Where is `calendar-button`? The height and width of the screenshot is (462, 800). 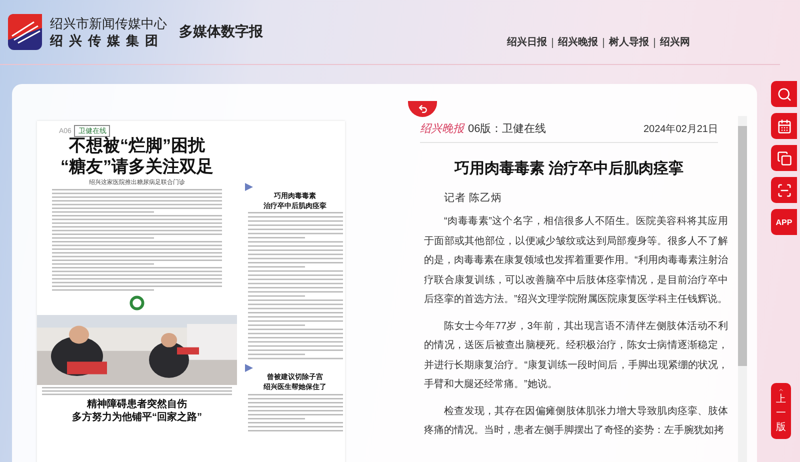 calendar-button is located at coordinates (784, 126).